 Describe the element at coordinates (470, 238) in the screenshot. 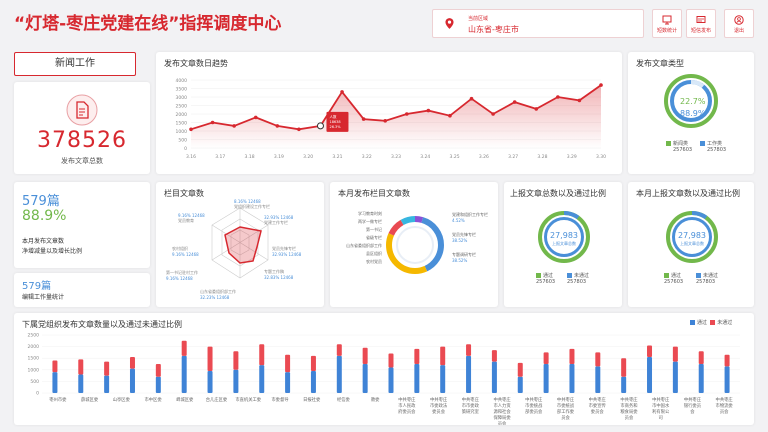

I see `month-column-right-label: 党员先锋专栏 38.52%` at that location.